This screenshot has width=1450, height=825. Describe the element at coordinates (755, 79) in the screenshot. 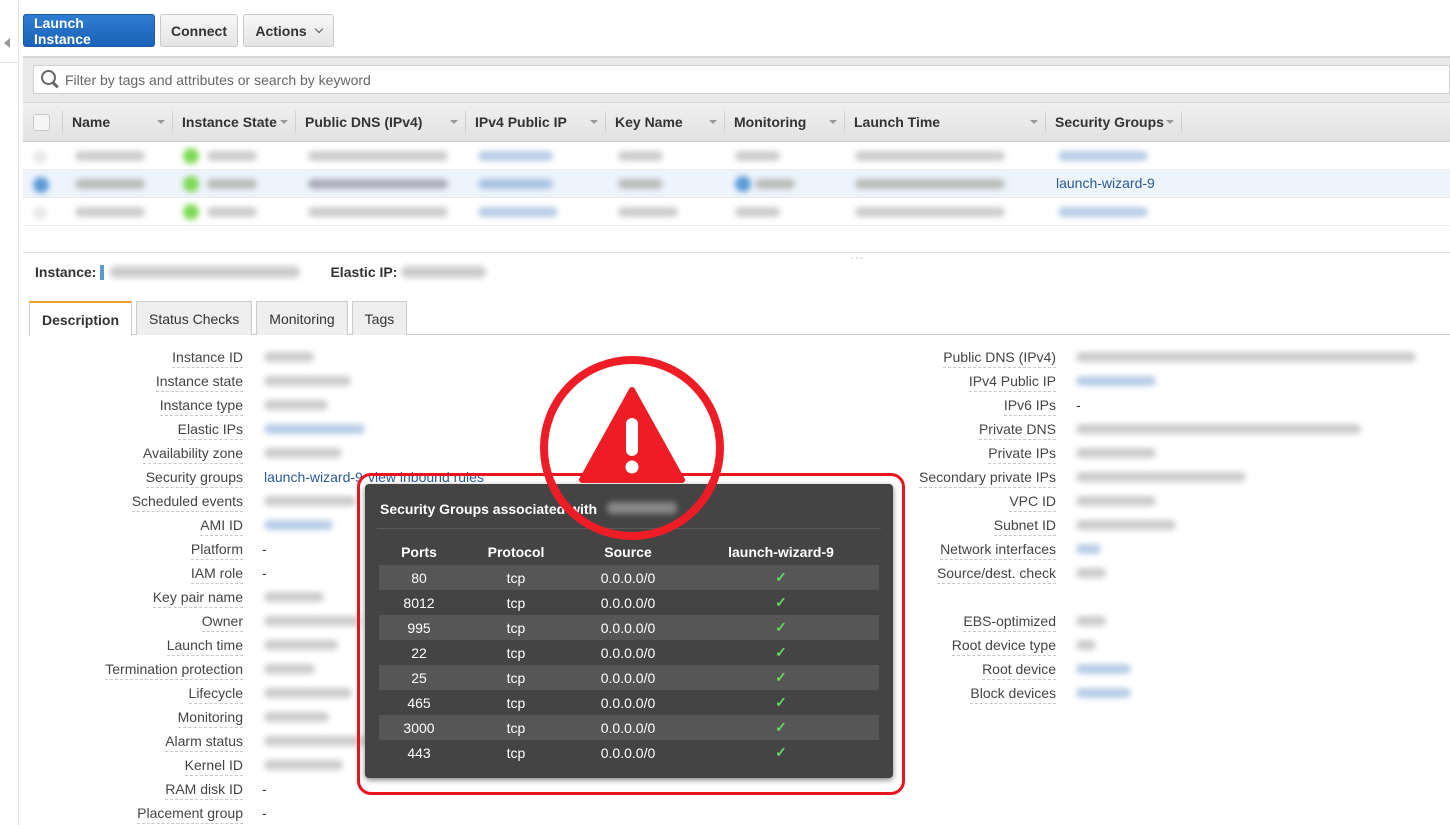

I see `search-input` at that location.